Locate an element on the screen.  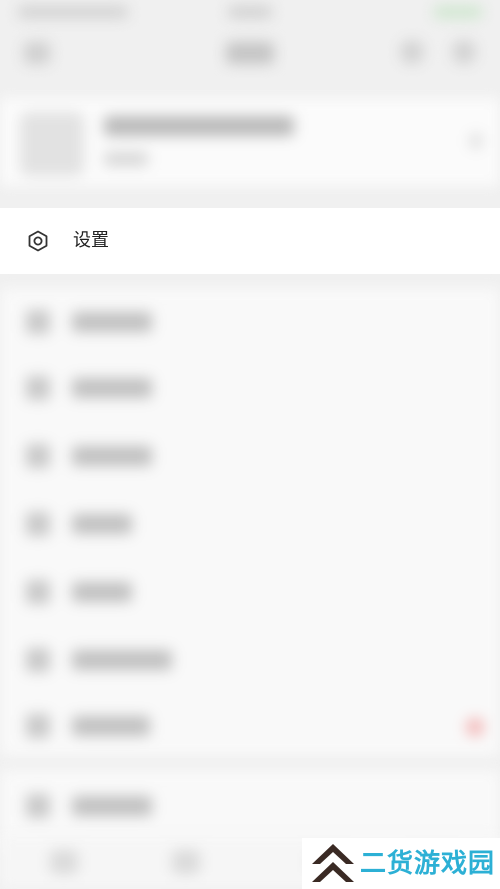
avatar is located at coordinates (52, 144).